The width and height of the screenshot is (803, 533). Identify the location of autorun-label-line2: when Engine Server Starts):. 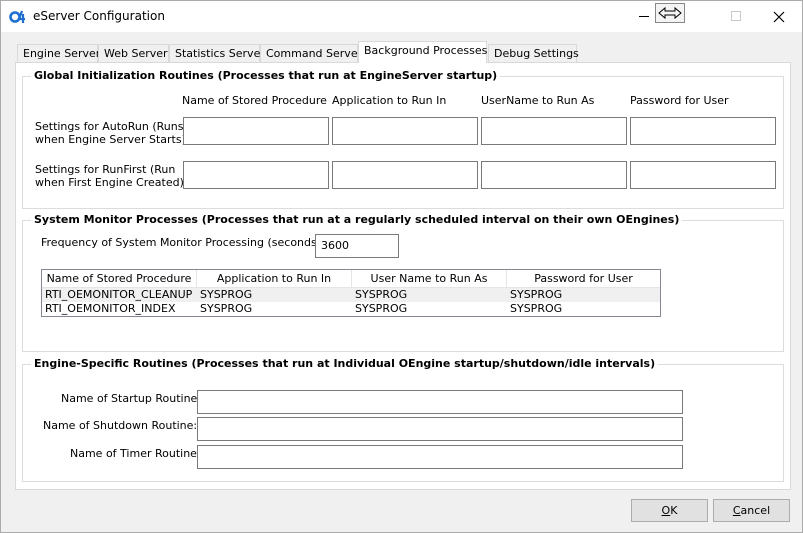
(112, 139).